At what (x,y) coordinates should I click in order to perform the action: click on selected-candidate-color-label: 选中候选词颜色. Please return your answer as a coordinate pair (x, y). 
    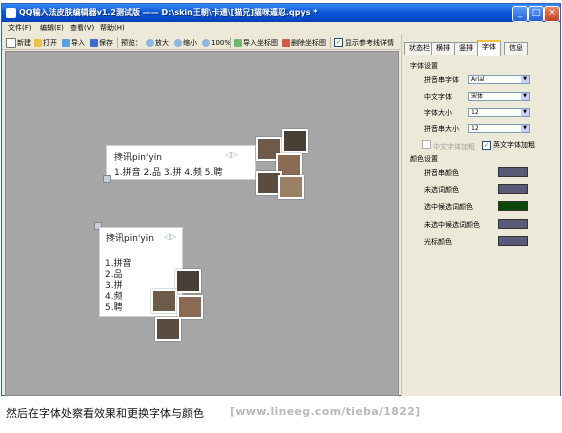
    Looking at the image, I should click on (448, 207).